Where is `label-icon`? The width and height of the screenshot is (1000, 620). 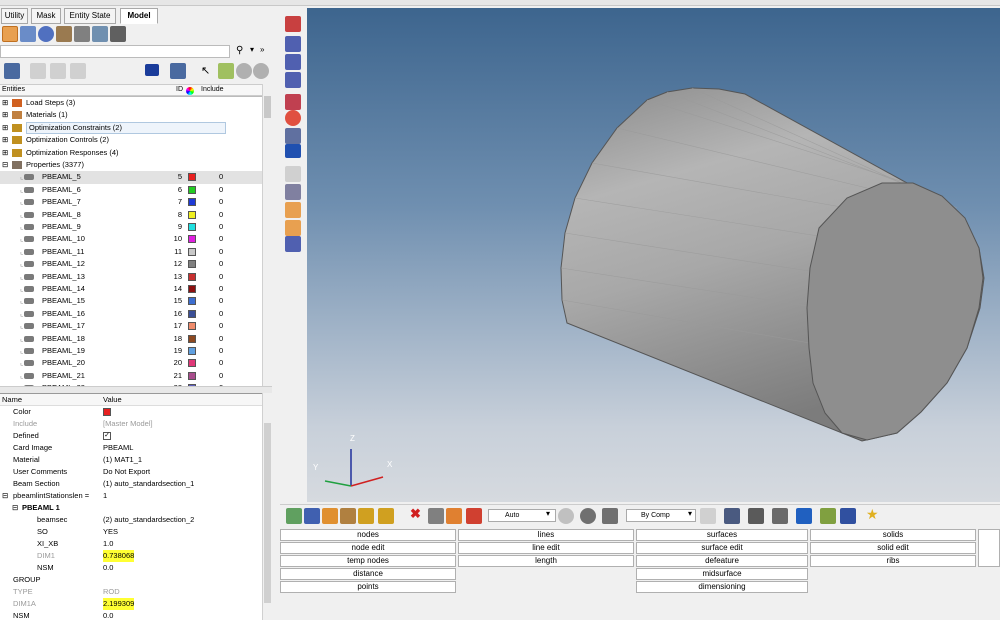 label-icon is located at coordinates (293, 174).